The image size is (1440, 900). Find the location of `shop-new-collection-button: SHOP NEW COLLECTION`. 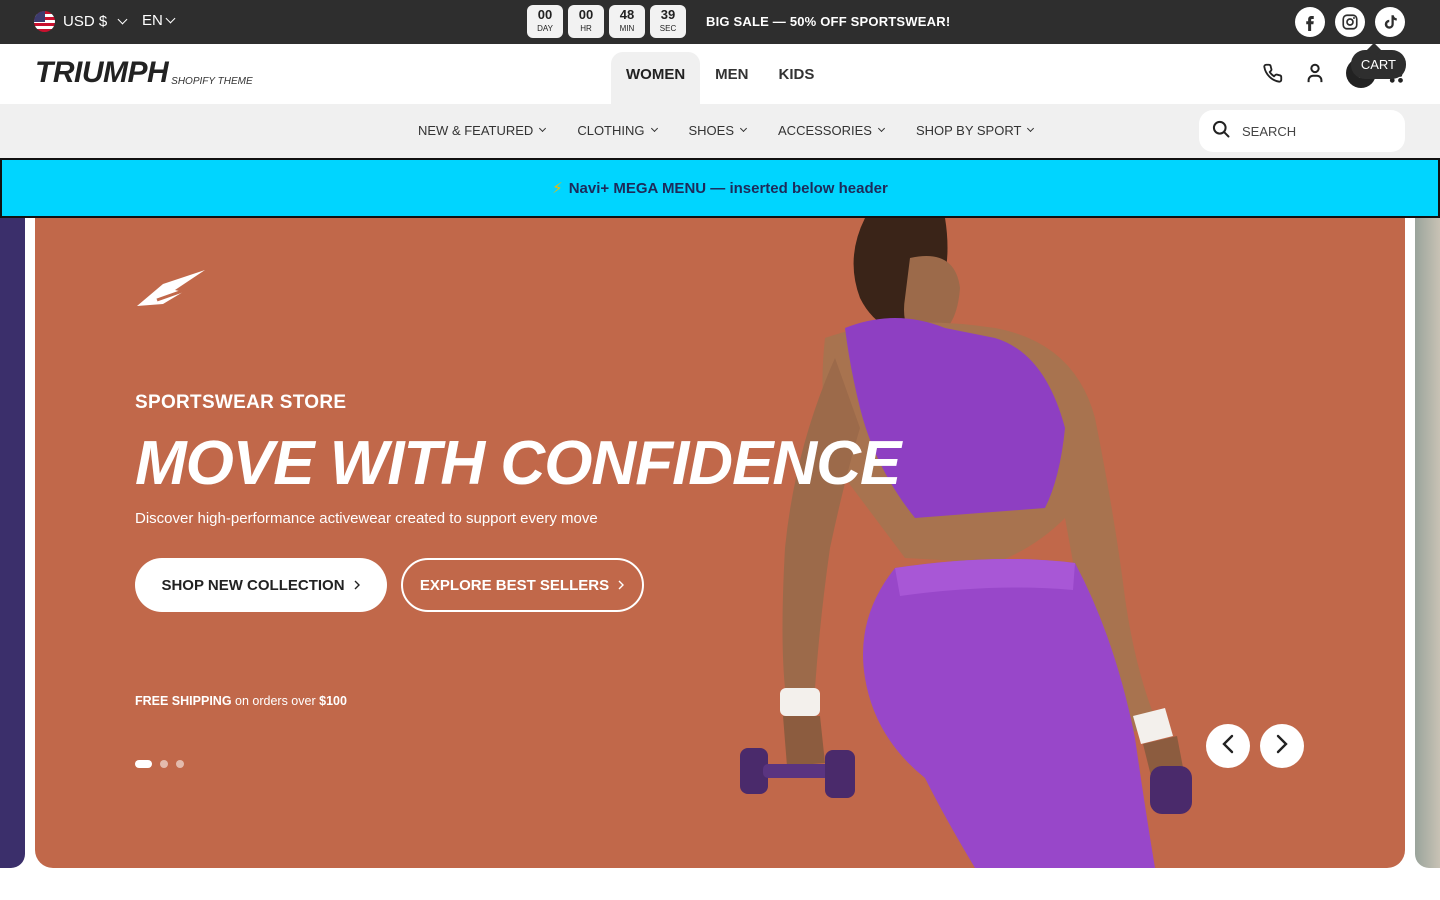

shop-new-collection-button: SHOP NEW COLLECTION is located at coordinates (261, 585).